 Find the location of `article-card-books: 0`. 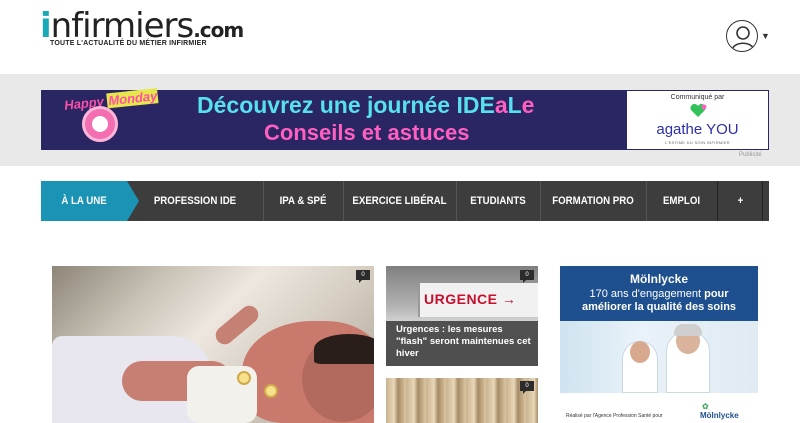

article-card-books: 0 is located at coordinates (462, 400).